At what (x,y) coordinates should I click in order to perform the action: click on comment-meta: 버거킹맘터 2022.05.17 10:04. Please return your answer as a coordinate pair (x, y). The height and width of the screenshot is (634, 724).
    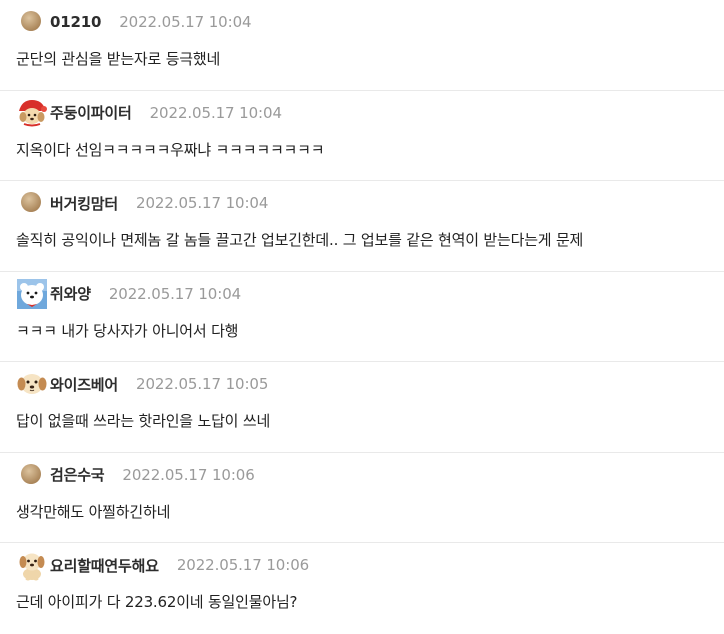
    Looking at the image, I should click on (142, 203).